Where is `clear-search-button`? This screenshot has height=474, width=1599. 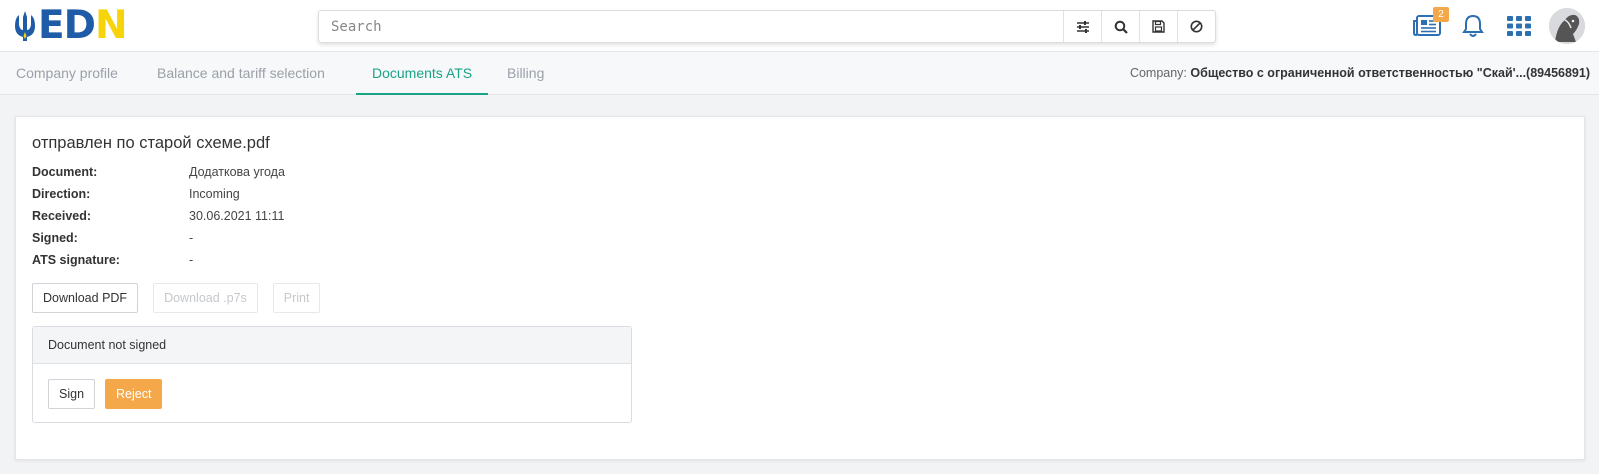 clear-search-button is located at coordinates (1196, 26).